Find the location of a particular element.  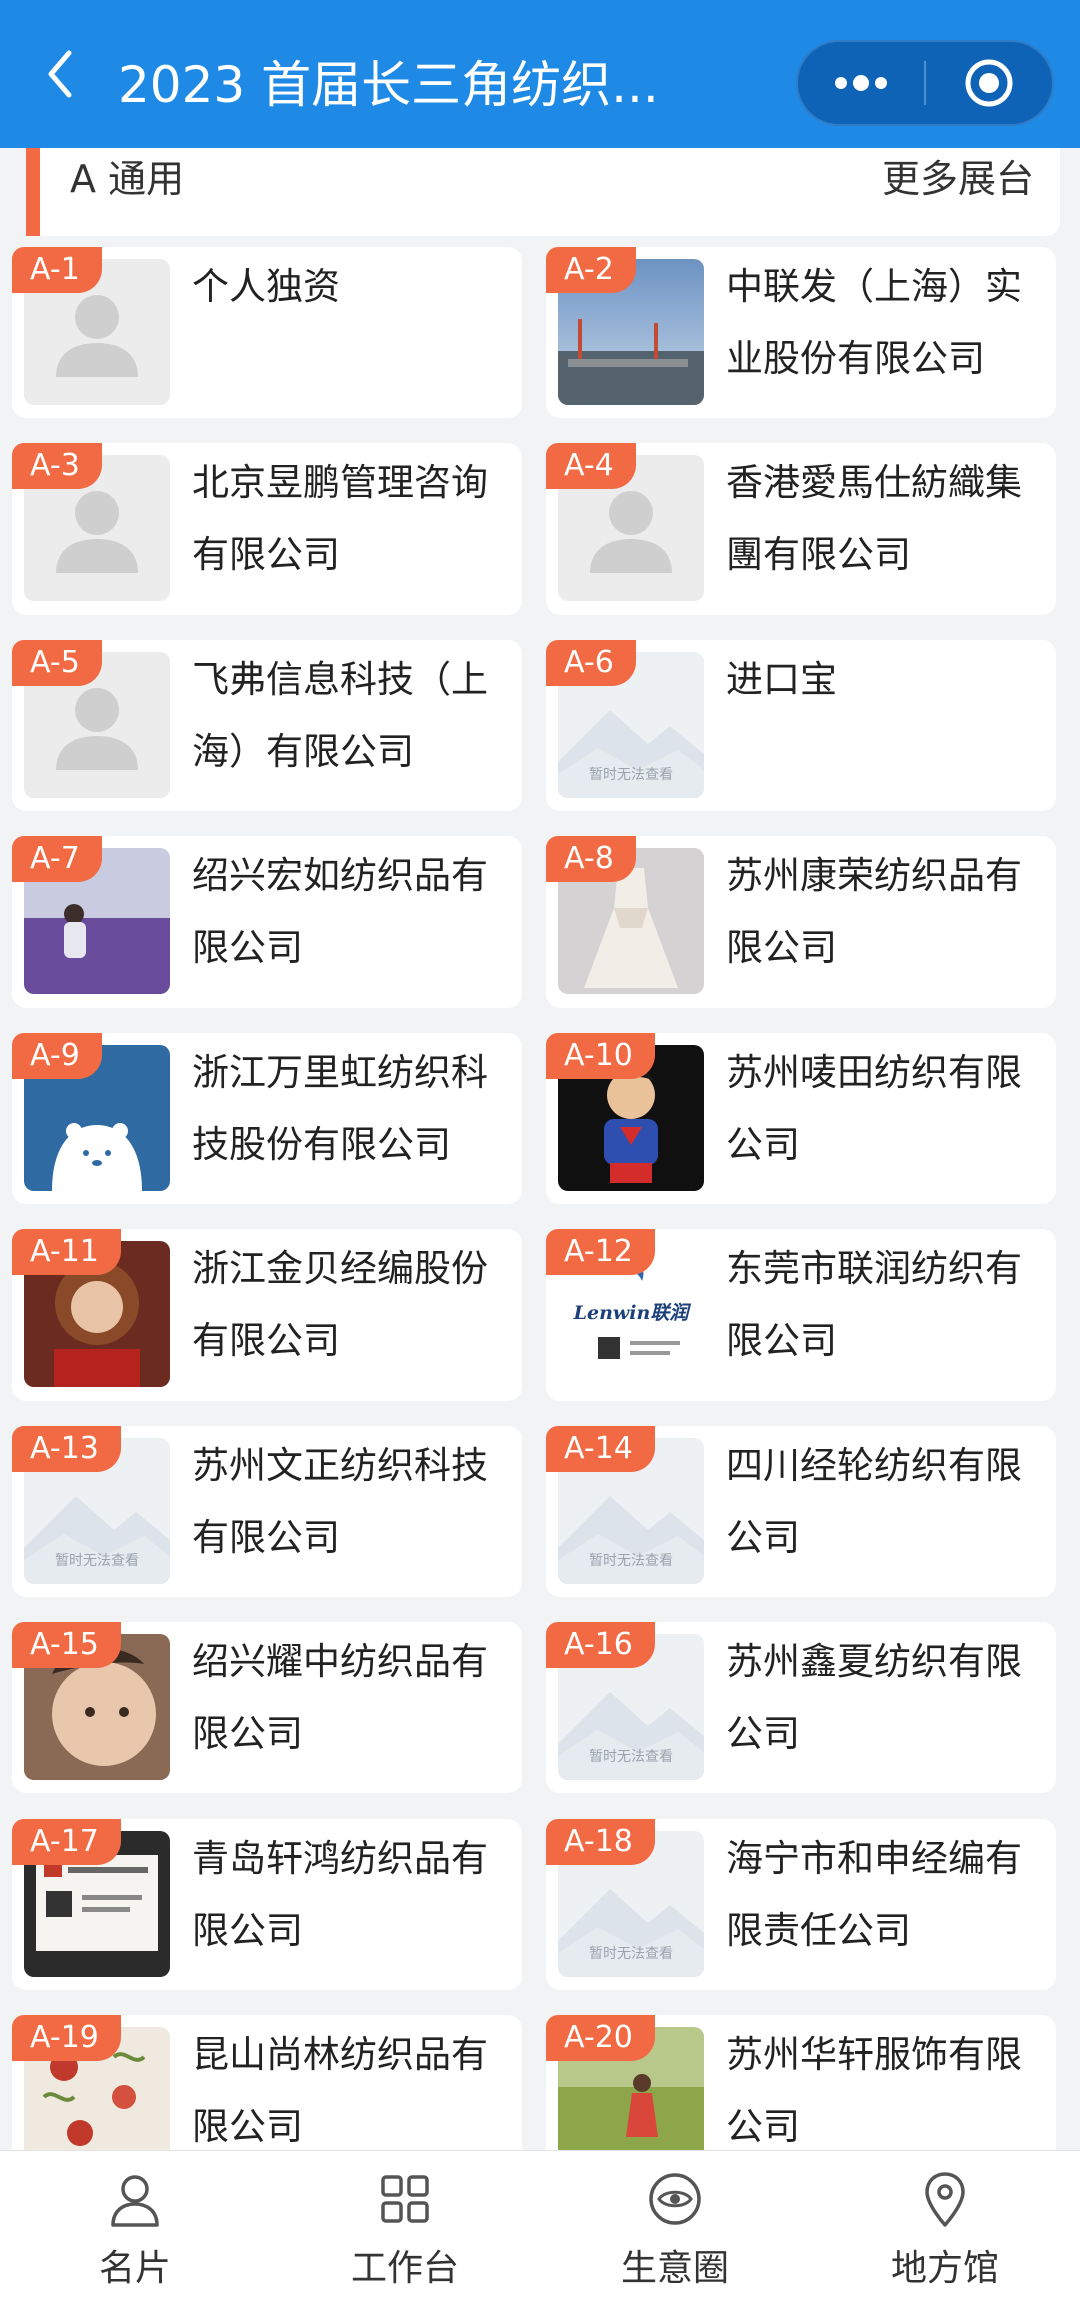

nav-label: 生意圈 is located at coordinates (674, 2268).